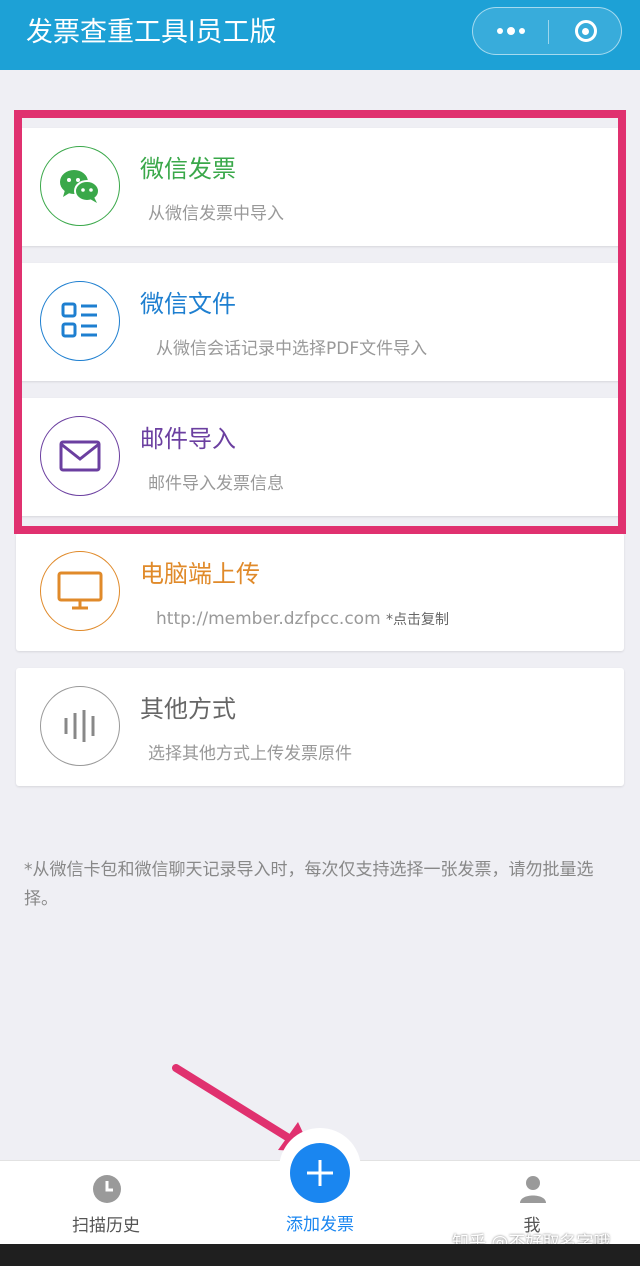 The width and height of the screenshot is (640, 1266). Describe the element at coordinates (320, 322) in the screenshot. I see `option-wechat-file: 微信文件 从微信会话记录中选择PDF文件导入` at that location.